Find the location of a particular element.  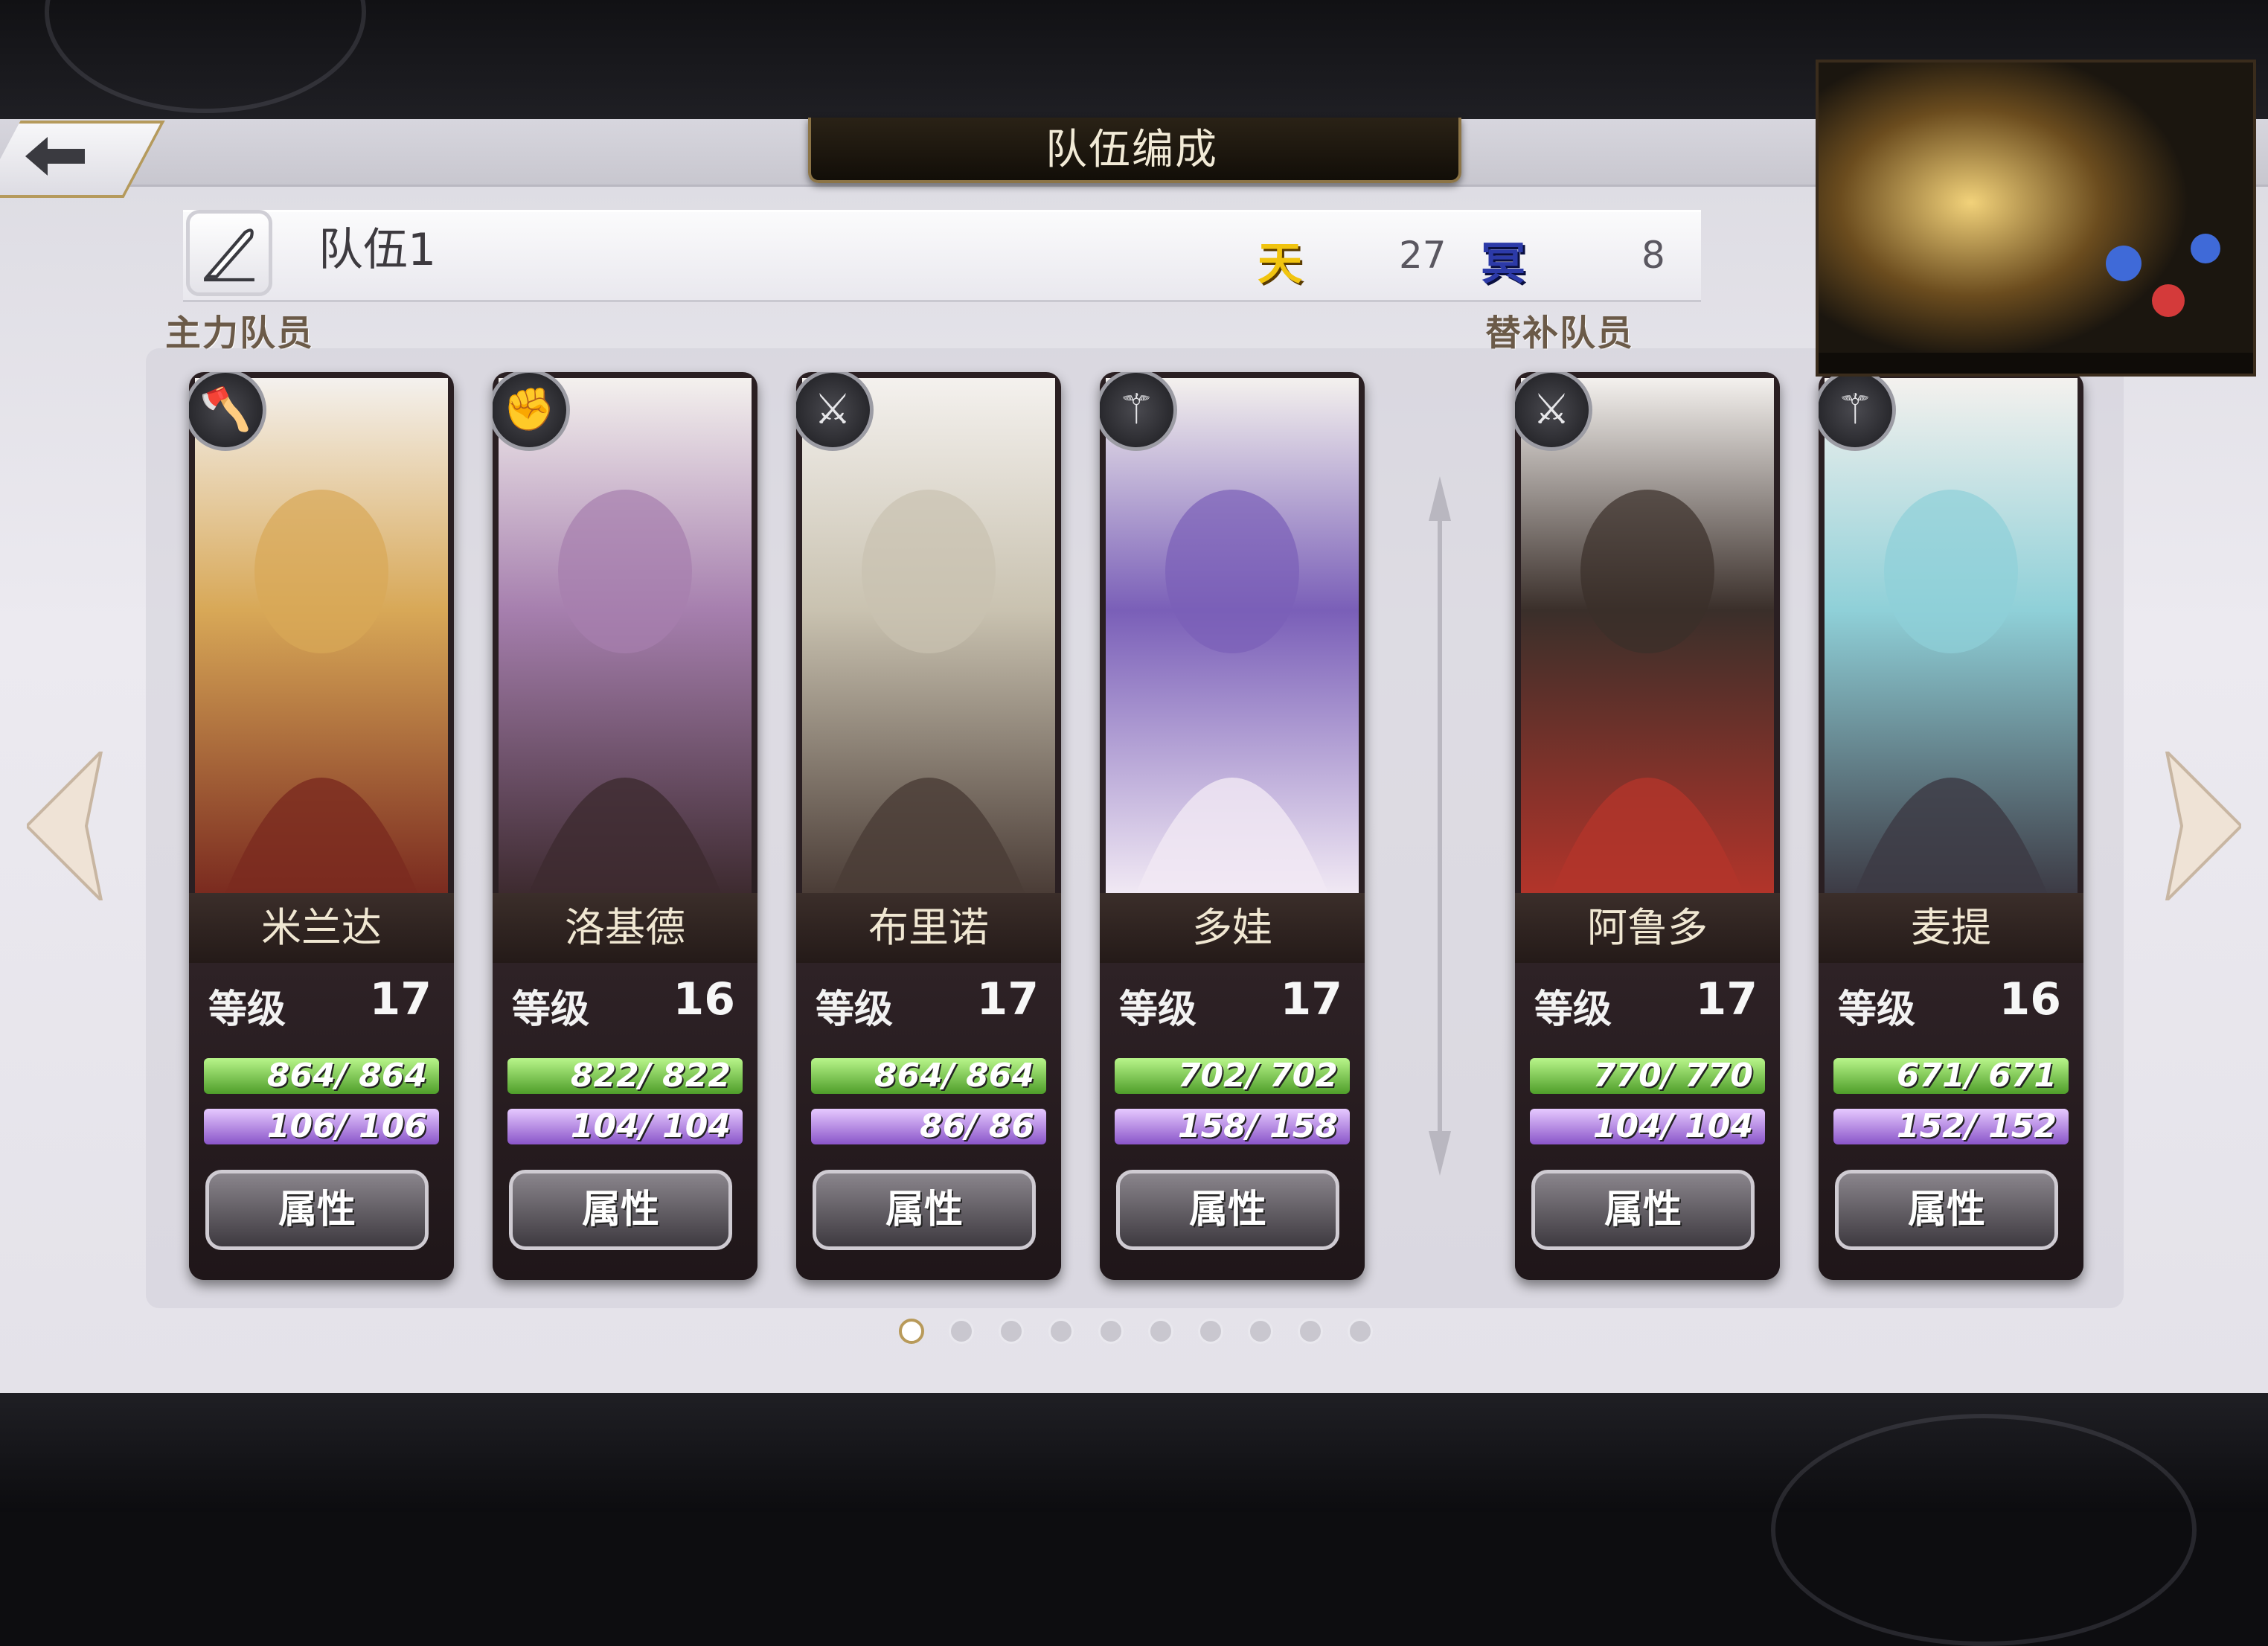

mp-bar: 152/ 152 is located at coordinates (1951, 1126).